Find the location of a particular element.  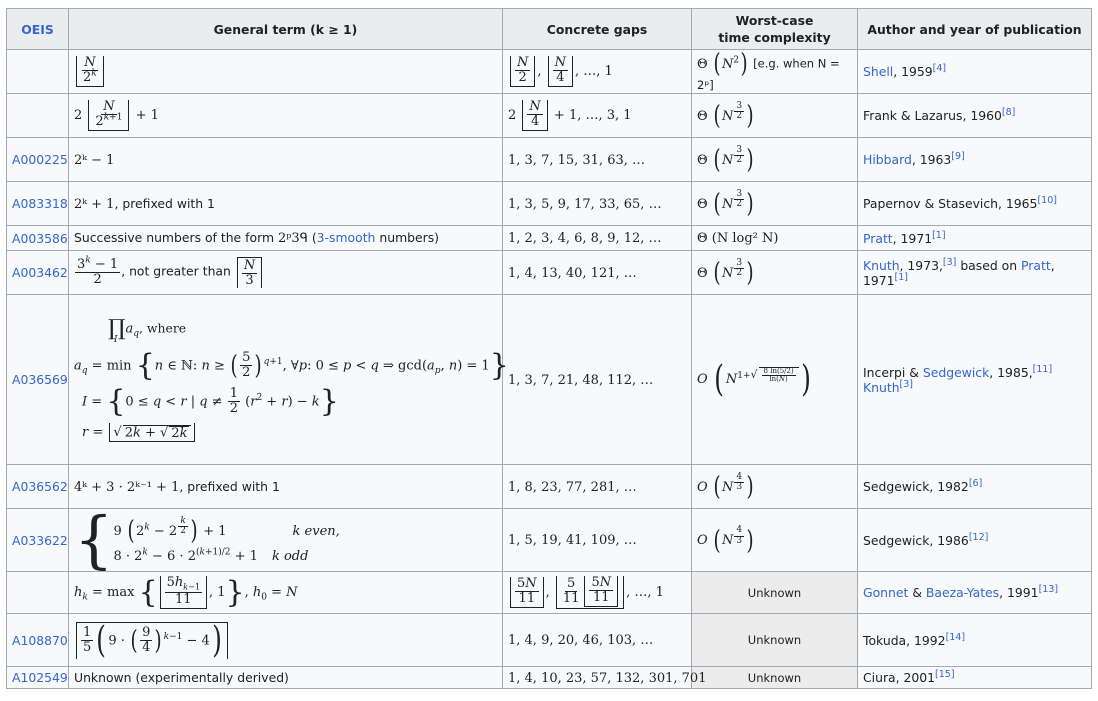

oeis-cell: A033622 is located at coordinates (37, 540).